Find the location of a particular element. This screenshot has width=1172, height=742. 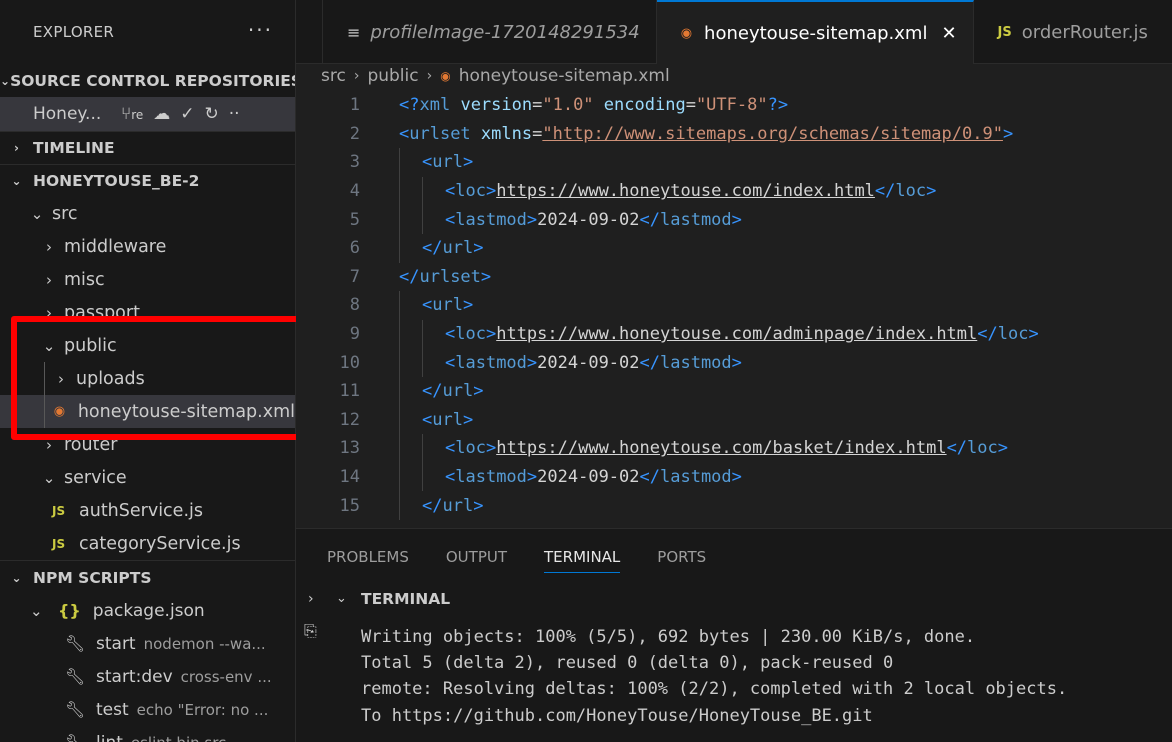

code-line: 12 <url> is located at coordinates (734, 420).